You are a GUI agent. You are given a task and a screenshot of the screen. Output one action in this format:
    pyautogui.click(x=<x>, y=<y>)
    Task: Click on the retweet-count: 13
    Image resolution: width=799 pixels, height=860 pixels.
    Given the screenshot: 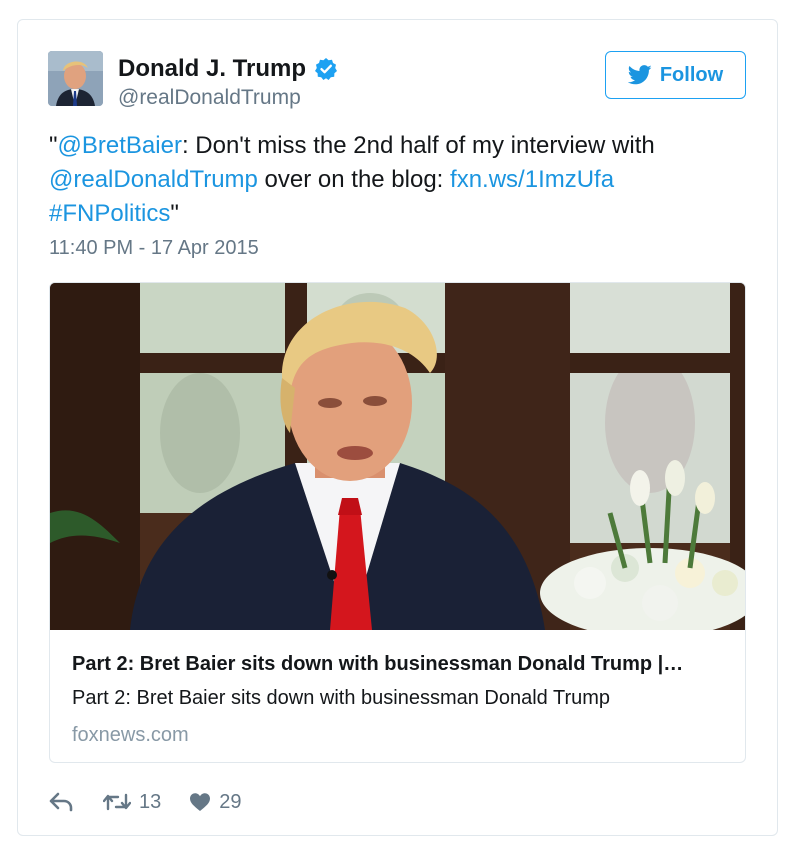 What is the action you would take?
    pyautogui.click(x=150, y=801)
    